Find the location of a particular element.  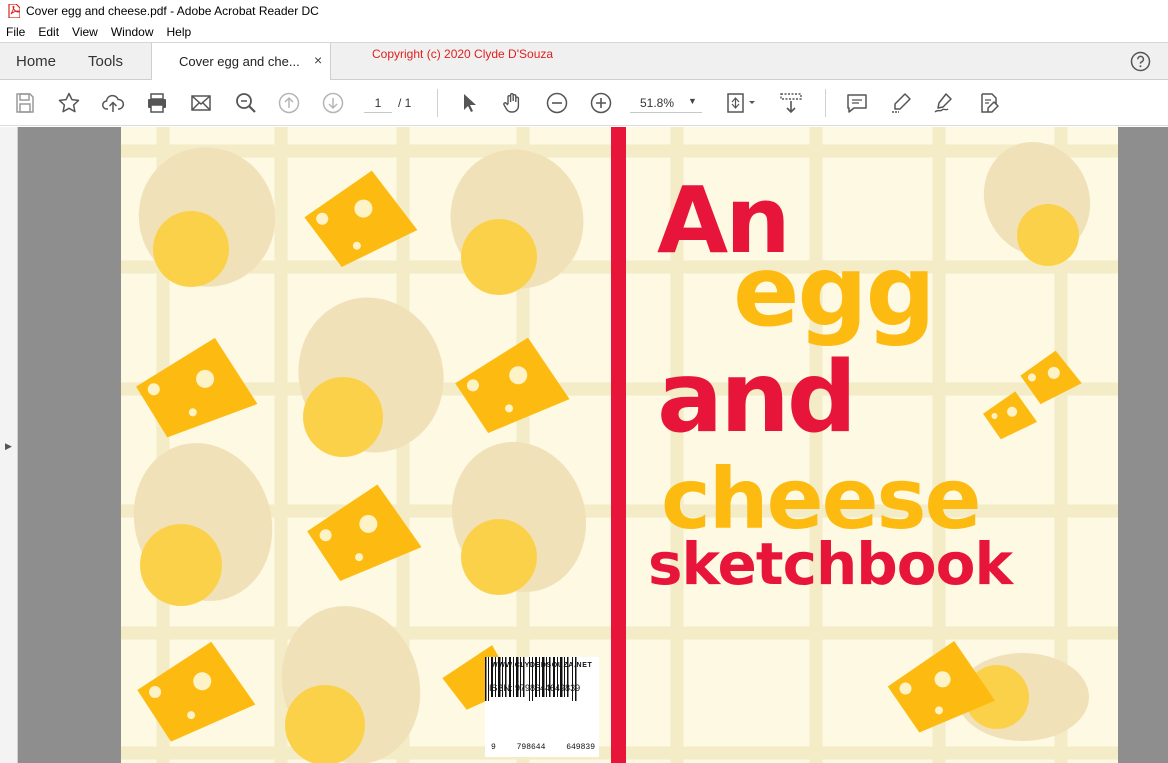

barcode-digits: 9 798644 649839 is located at coordinates (543, 747).